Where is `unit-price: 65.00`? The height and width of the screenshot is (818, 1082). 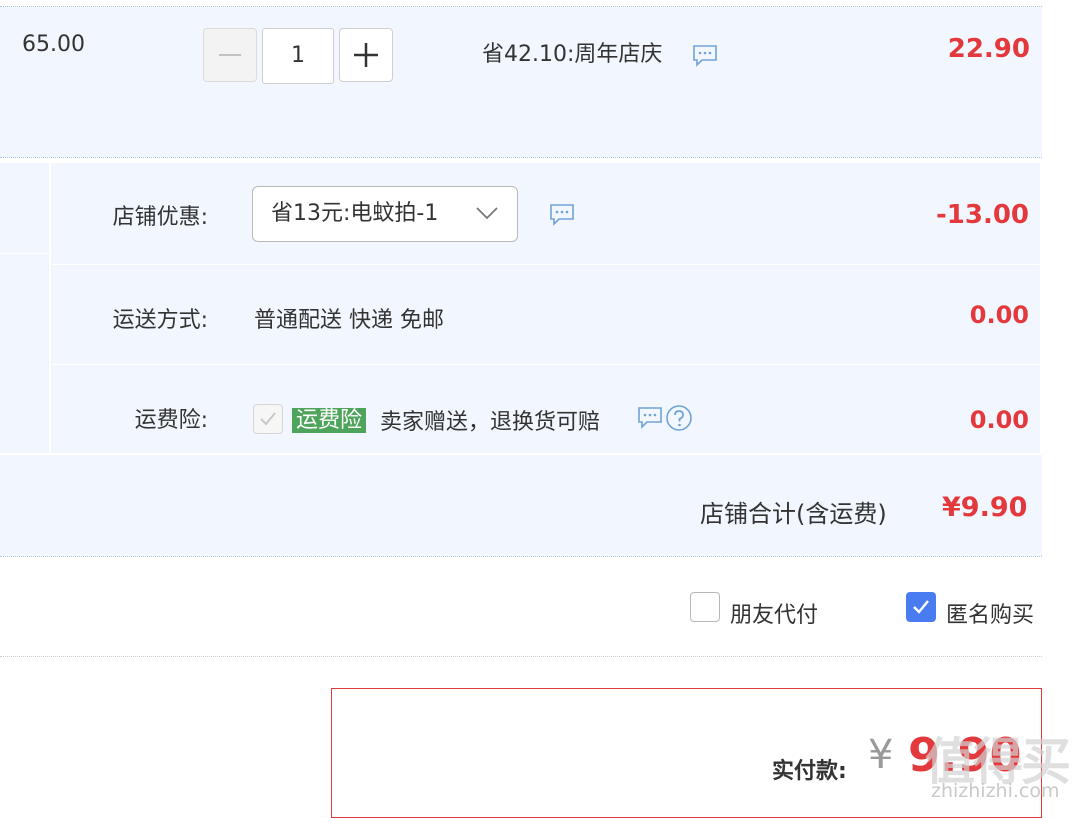 unit-price: 65.00 is located at coordinates (53, 44).